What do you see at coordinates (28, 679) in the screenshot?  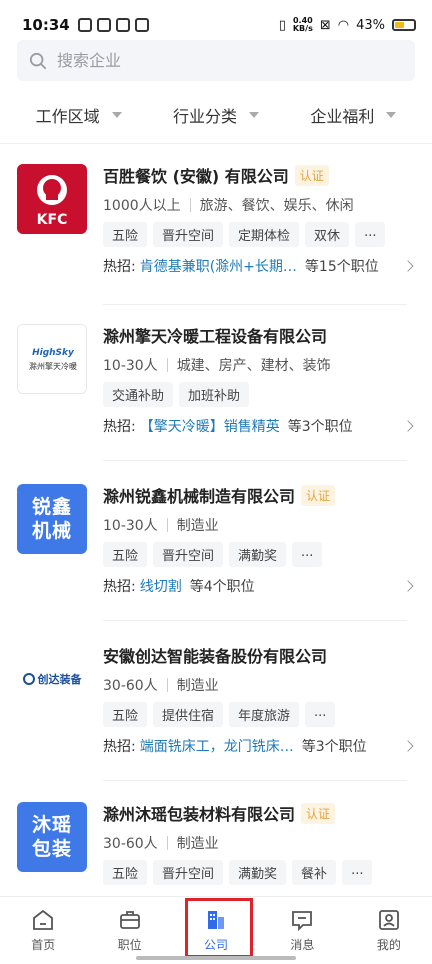 I see `chuangda-logo-icon` at bounding box center [28, 679].